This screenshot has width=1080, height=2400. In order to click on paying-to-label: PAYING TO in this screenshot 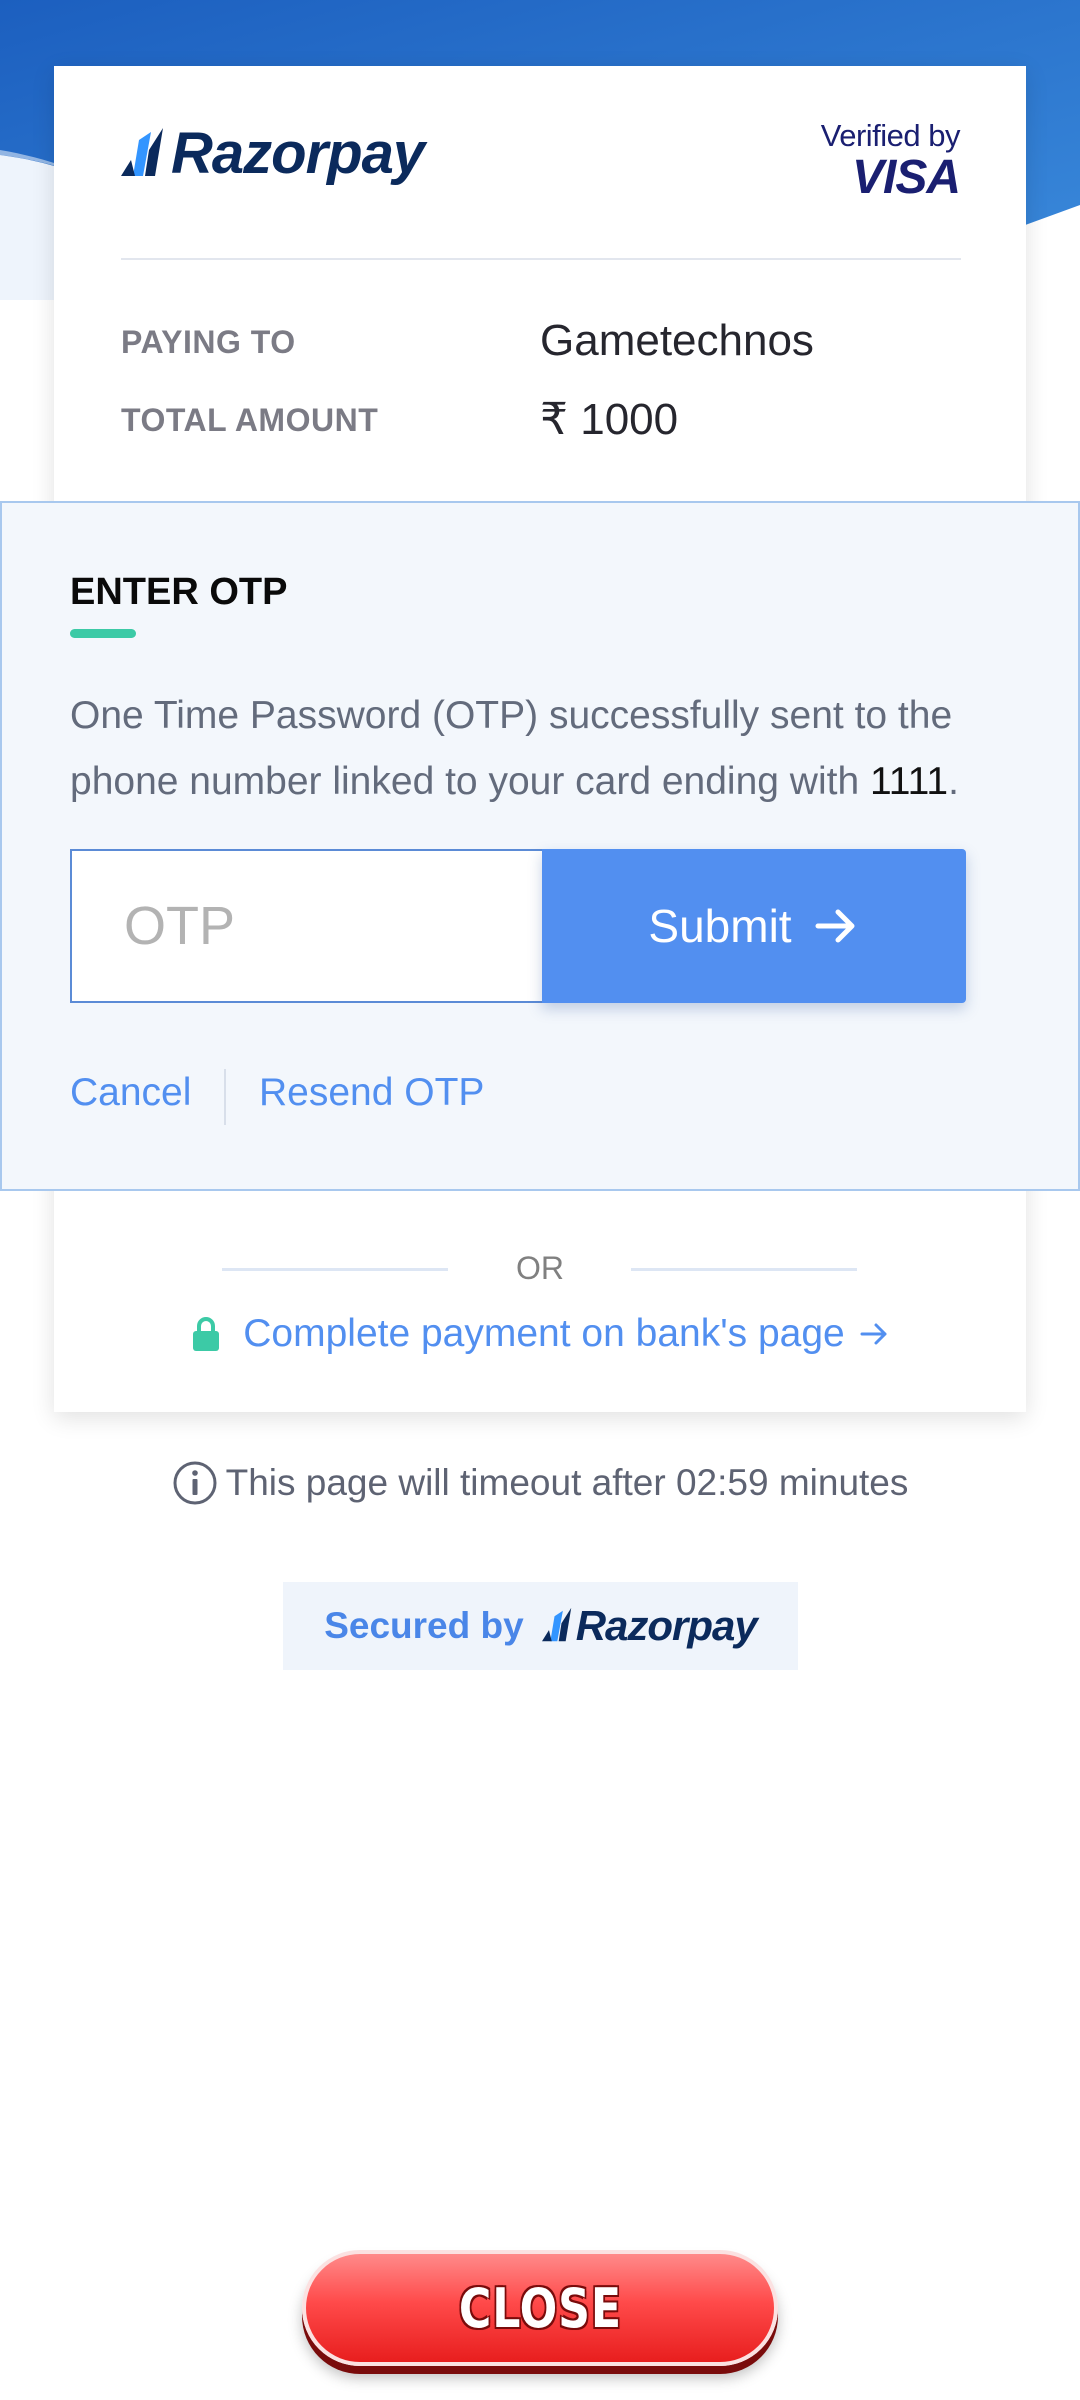, I will do `click(208, 342)`.